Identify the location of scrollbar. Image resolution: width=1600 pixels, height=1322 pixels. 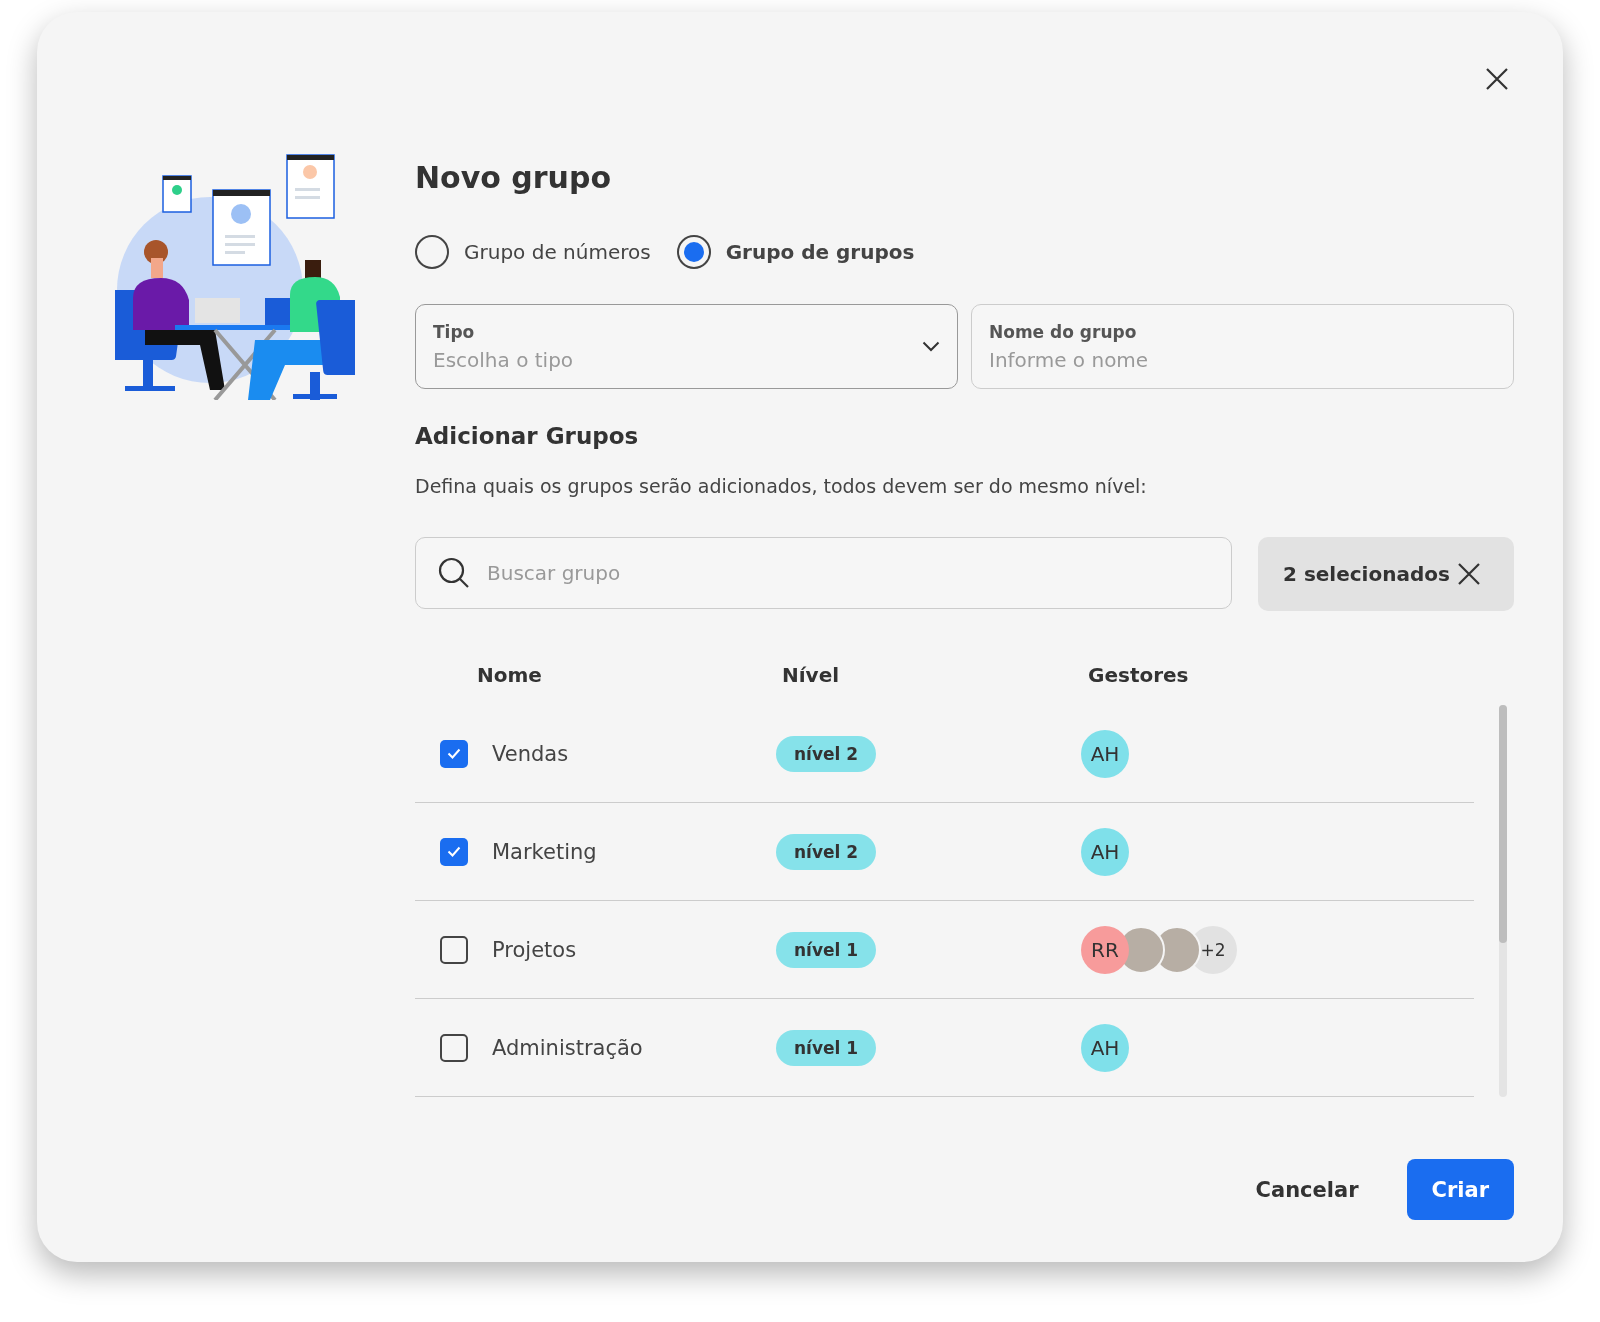
(1503, 901).